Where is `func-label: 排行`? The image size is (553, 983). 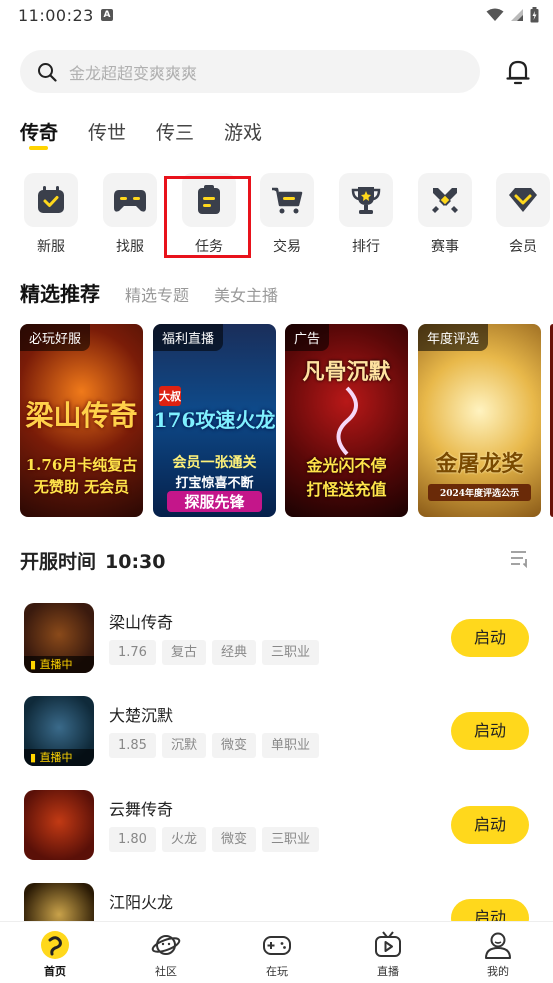
func-label: 排行 is located at coordinates (366, 247).